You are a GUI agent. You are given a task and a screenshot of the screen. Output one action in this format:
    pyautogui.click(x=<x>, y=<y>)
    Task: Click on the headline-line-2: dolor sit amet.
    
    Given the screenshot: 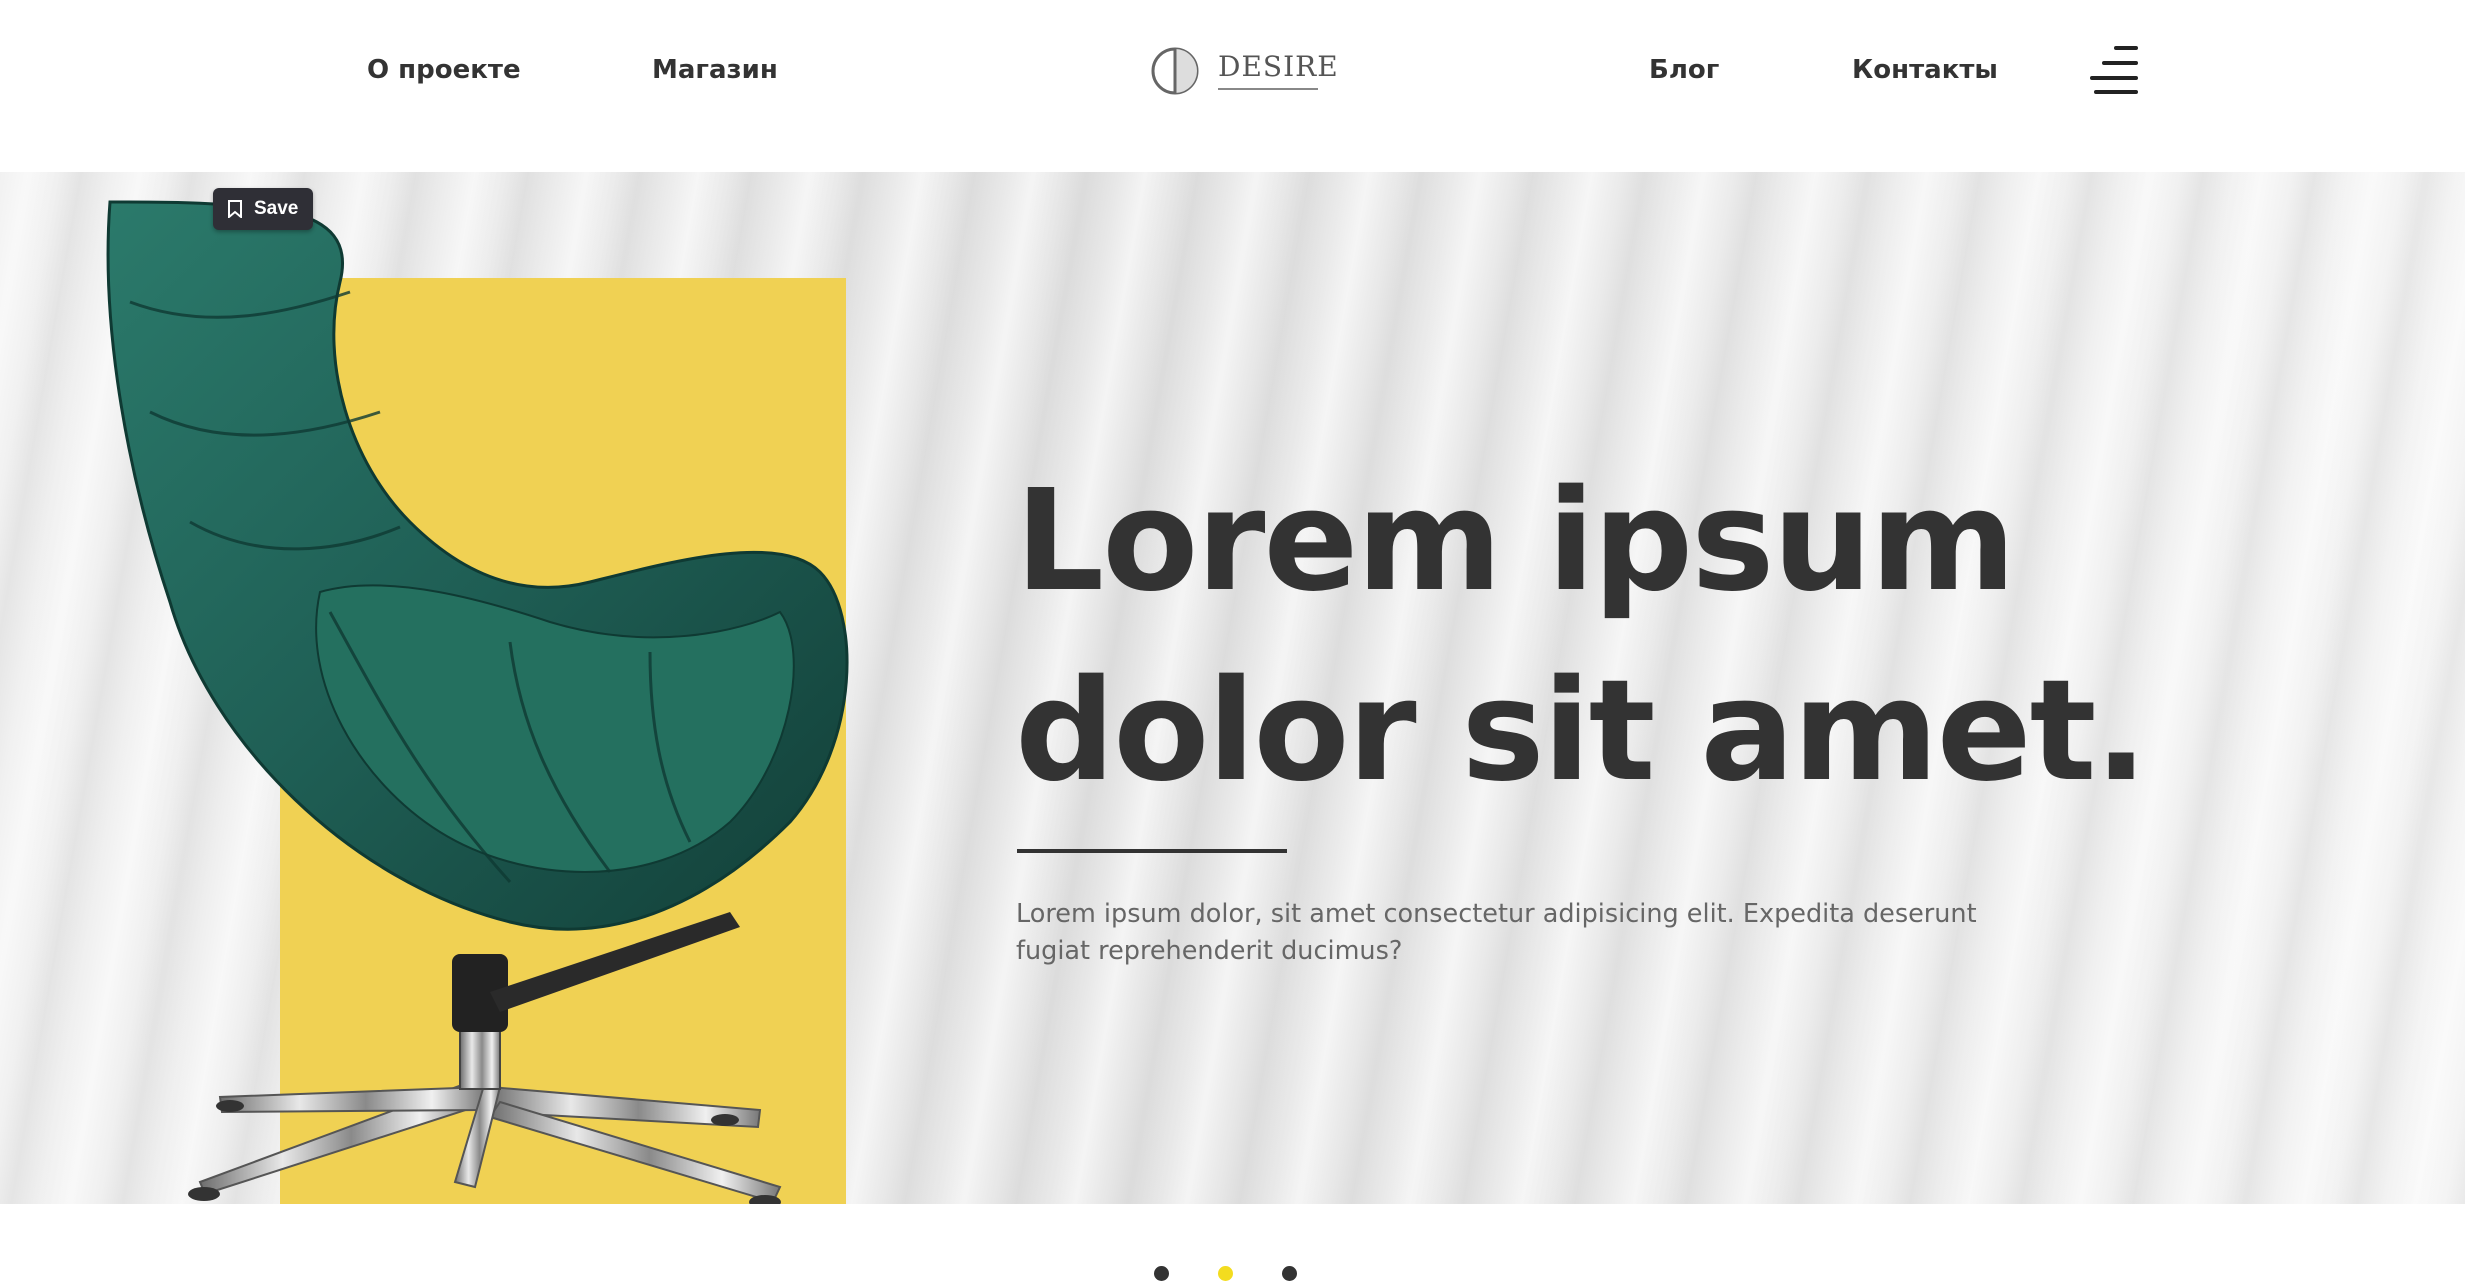 What is the action you would take?
    pyautogui.click(x=1581, y=731)
    